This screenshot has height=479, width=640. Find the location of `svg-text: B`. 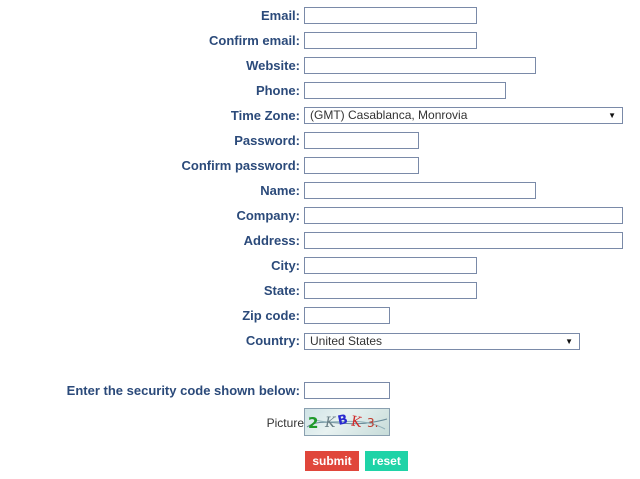

svg-text: B is located at coordinates (342, 420).